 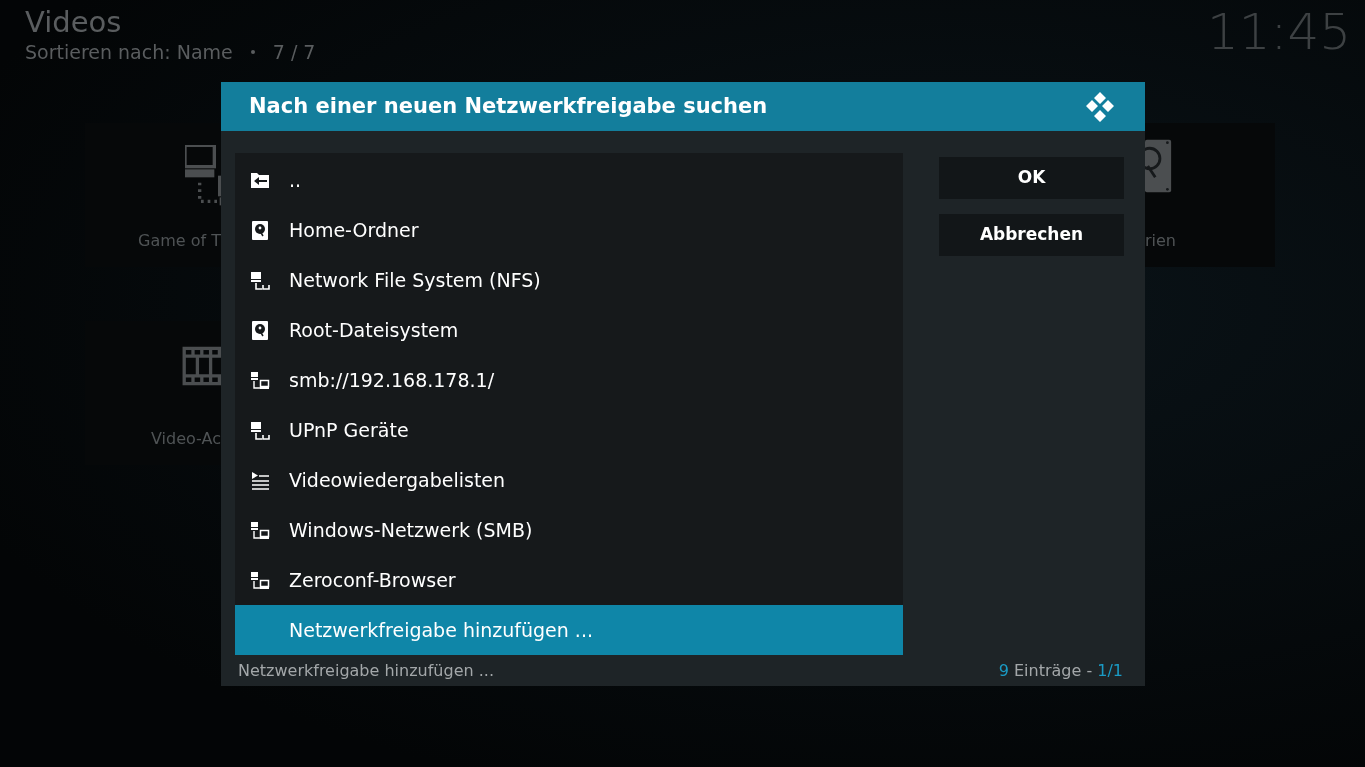 I want to click on list-item: smb://192.168.178.1/, so click(x=569, y=380).